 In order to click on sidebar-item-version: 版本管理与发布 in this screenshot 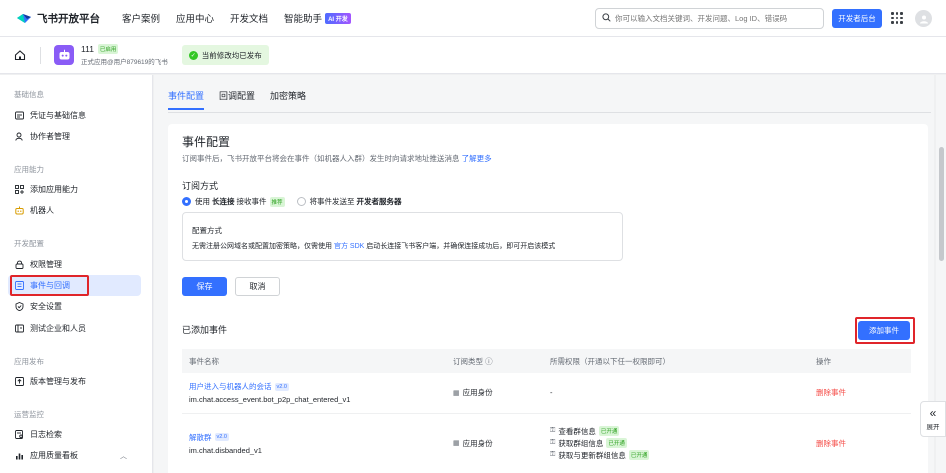, I will do `click(74, 381)`.